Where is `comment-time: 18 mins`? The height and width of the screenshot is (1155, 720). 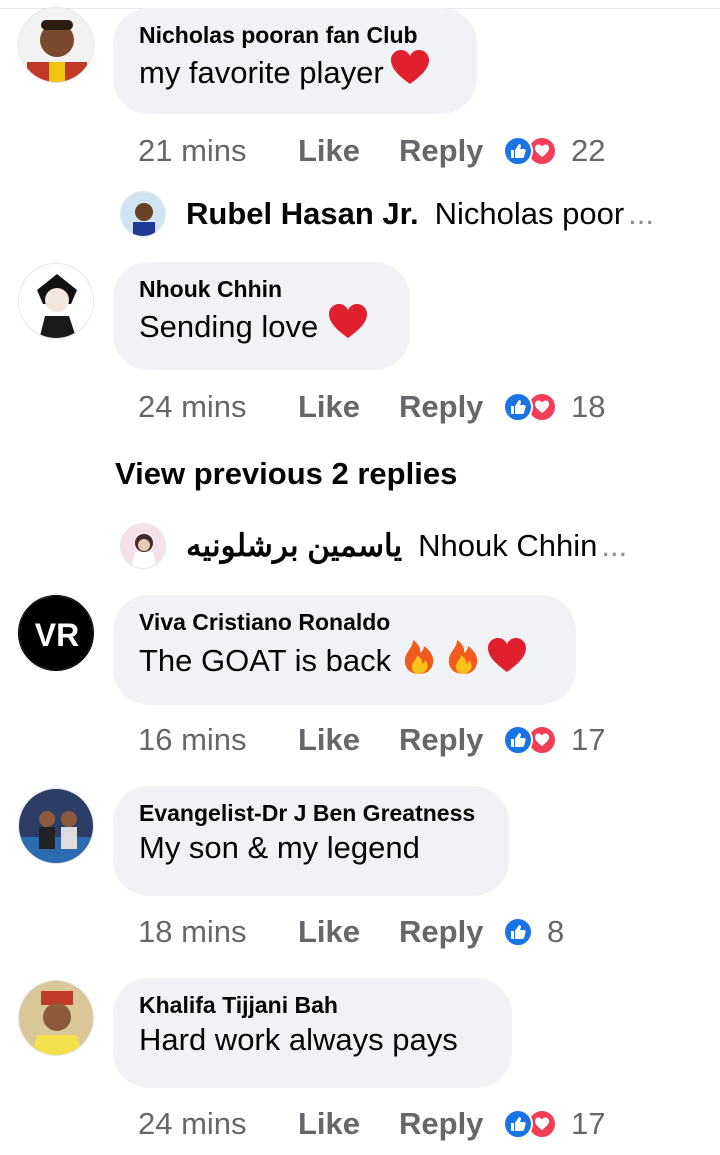 comment-time: 18 mins is located at coordinates (218, 932).